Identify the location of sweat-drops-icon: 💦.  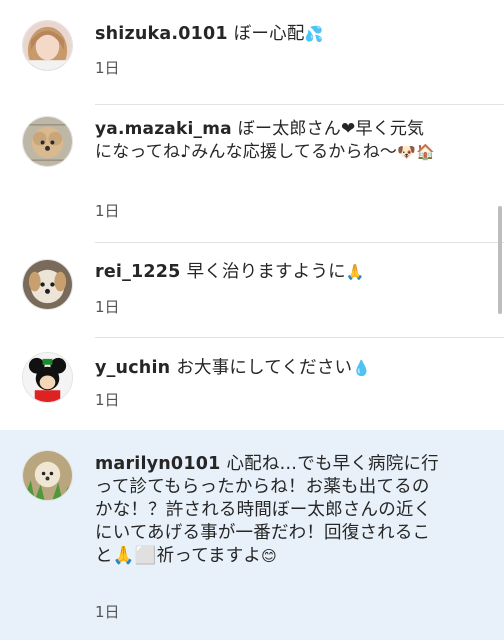
(314, 34).